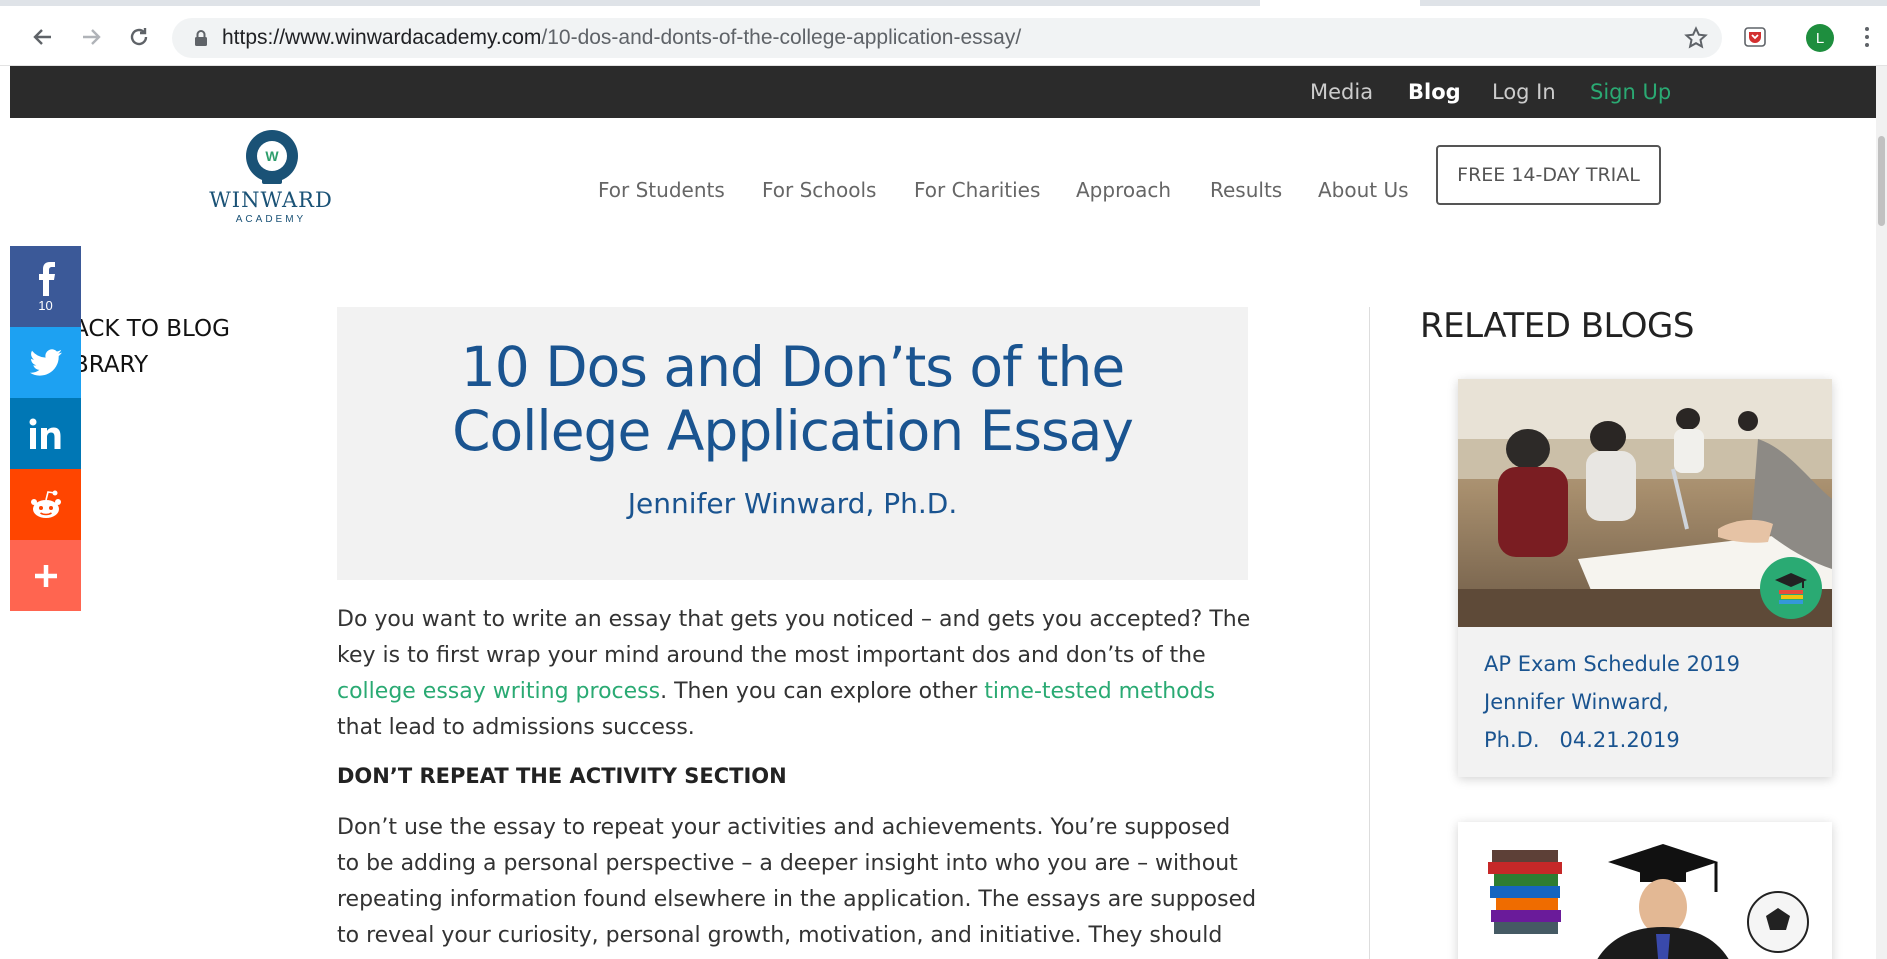 The image size is (1887, 959). I want to click on url-domain: https://www.winwardacademy.com, so click(382, 37).